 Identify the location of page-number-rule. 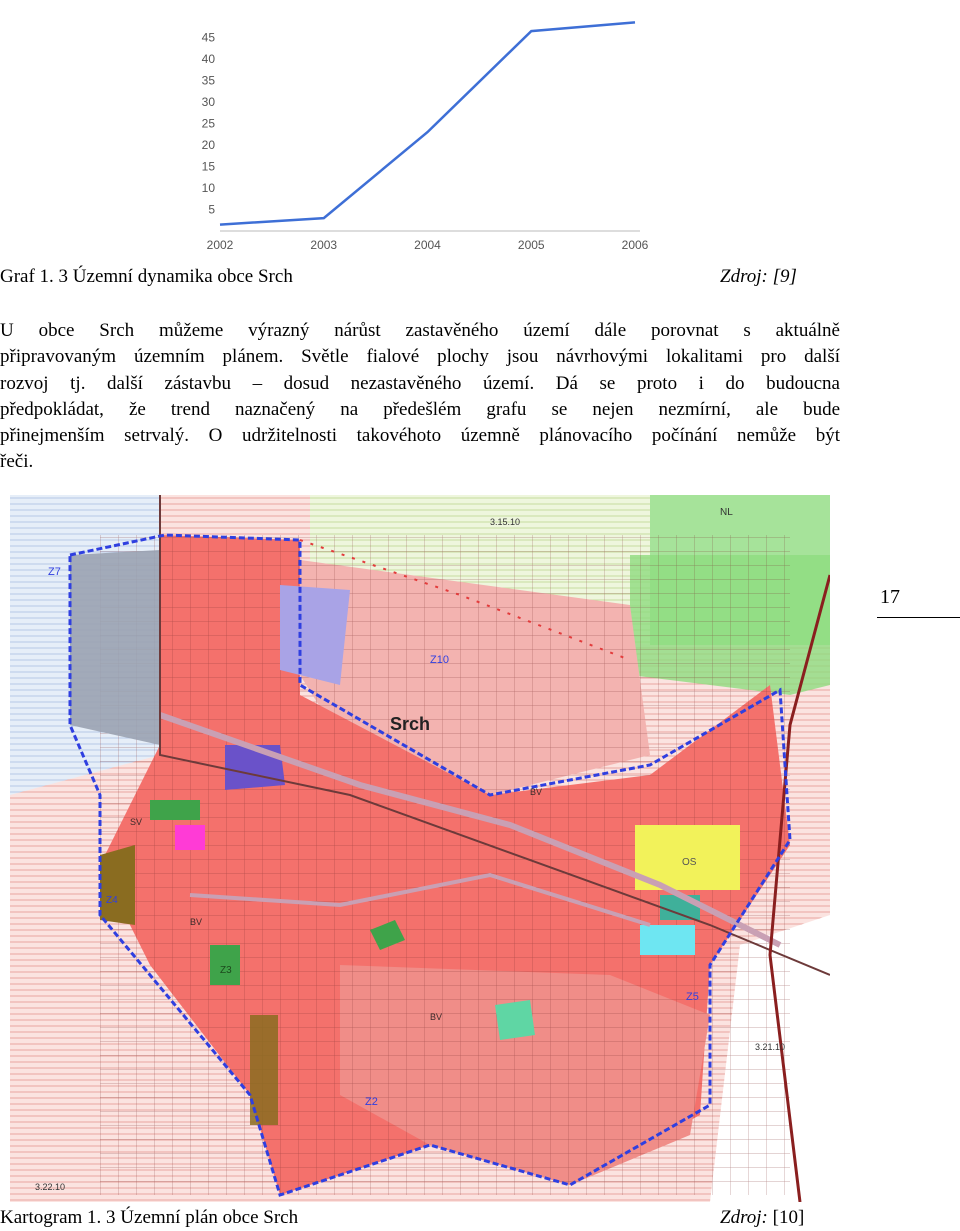
(918, 617).